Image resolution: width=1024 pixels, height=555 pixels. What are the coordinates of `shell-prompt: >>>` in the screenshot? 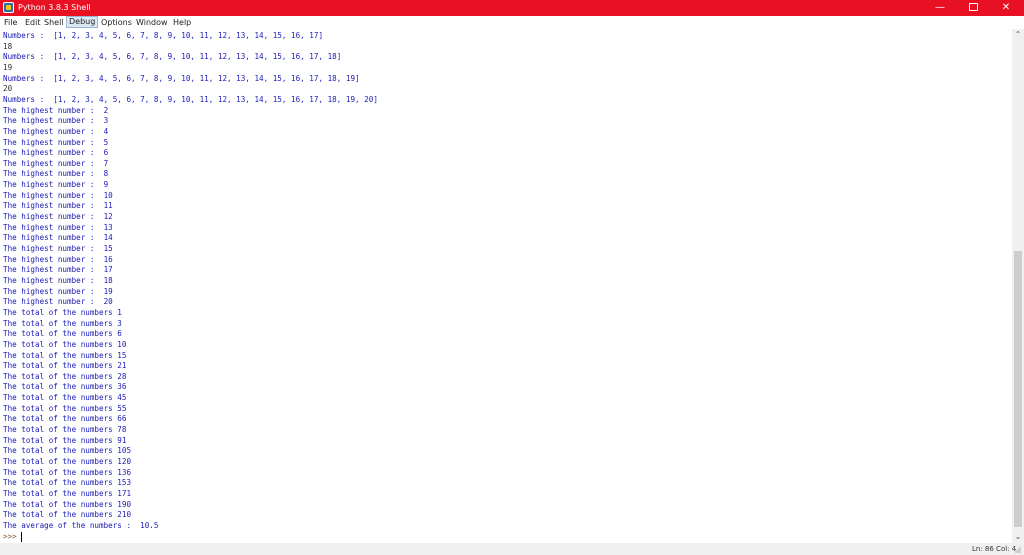 It's located at (10, 536).